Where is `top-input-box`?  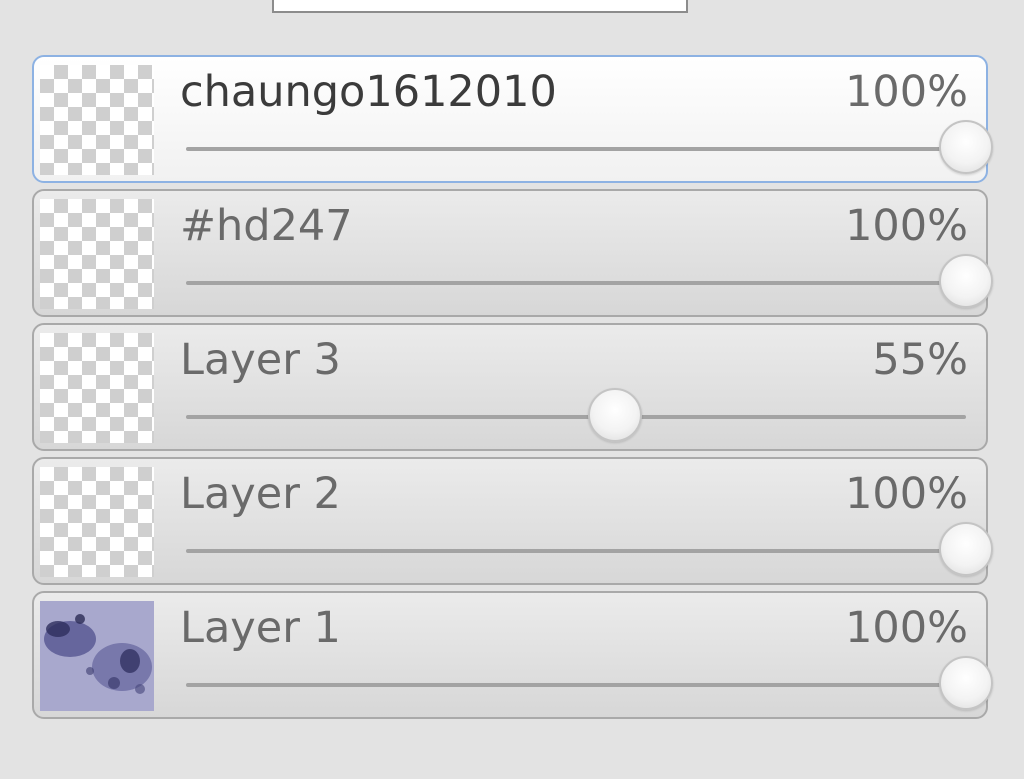
top-input-box is located at coordinates (480, 6).